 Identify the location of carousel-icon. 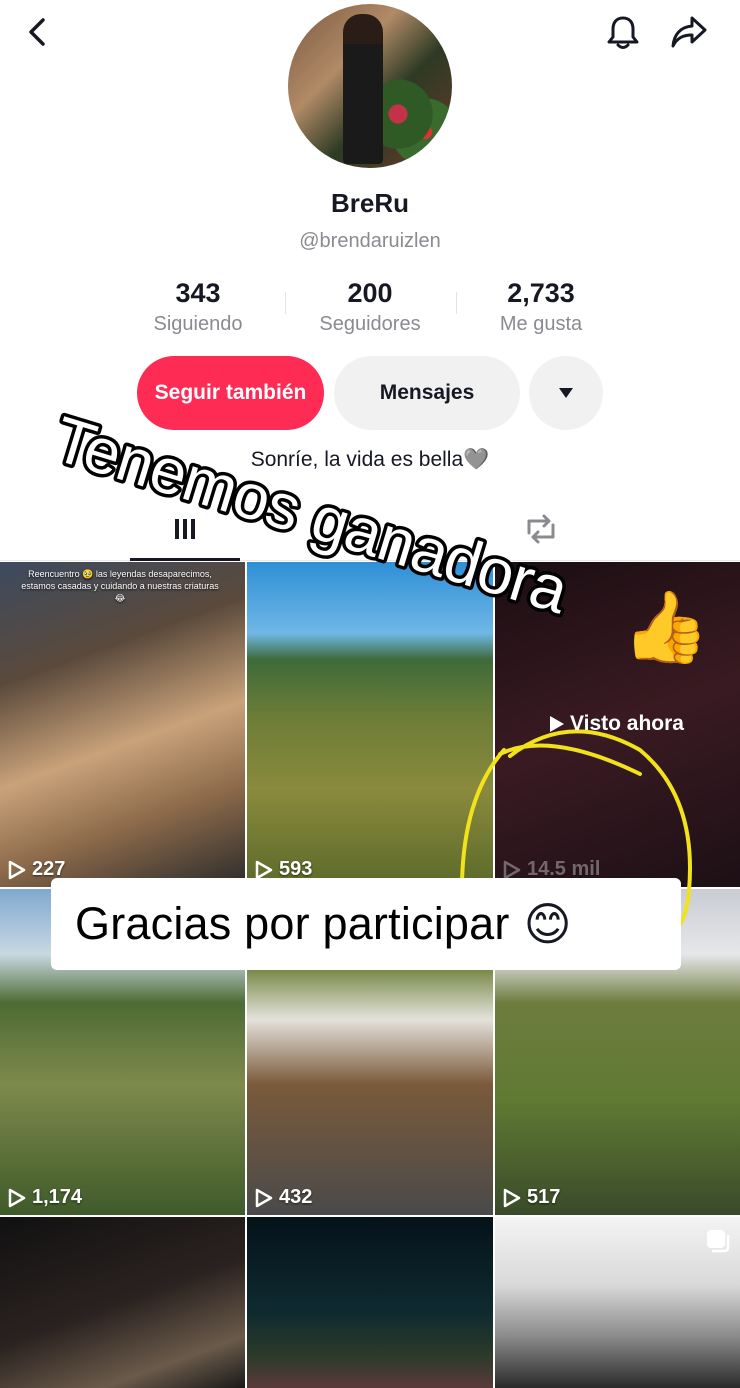
(718, 1241).